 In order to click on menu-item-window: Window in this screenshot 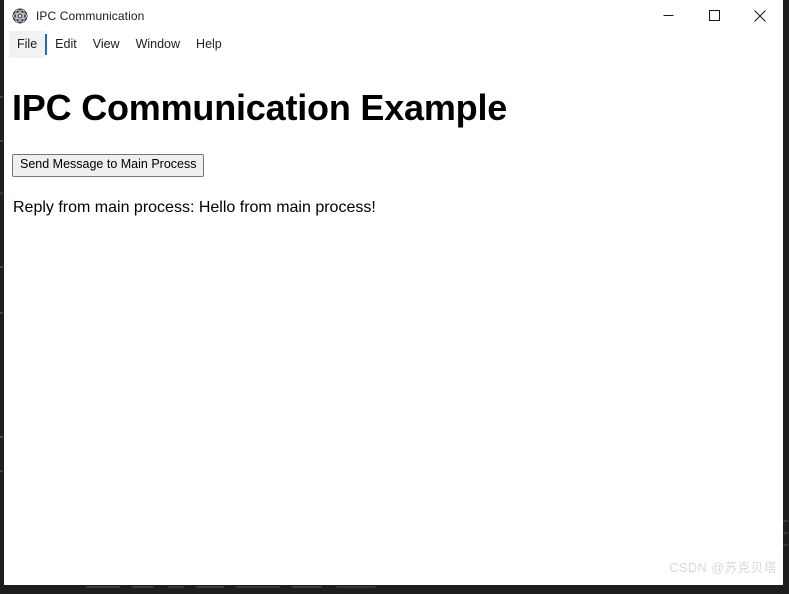, I will do `click(158, 44)`.